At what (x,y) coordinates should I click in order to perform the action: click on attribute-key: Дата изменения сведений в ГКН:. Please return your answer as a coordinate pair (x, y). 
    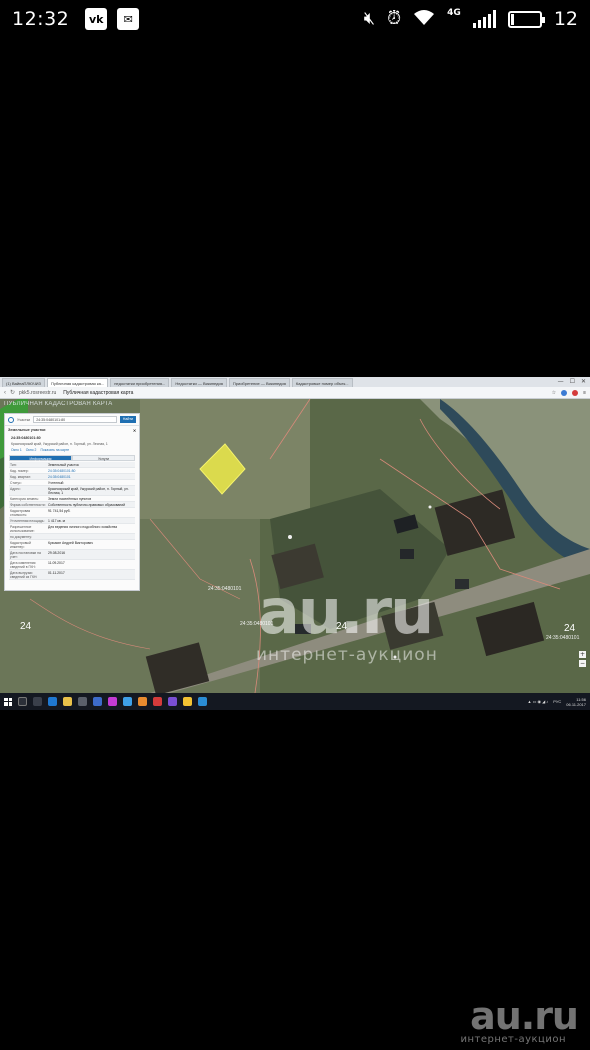
    Looking at the image, I should click on (23, 564).